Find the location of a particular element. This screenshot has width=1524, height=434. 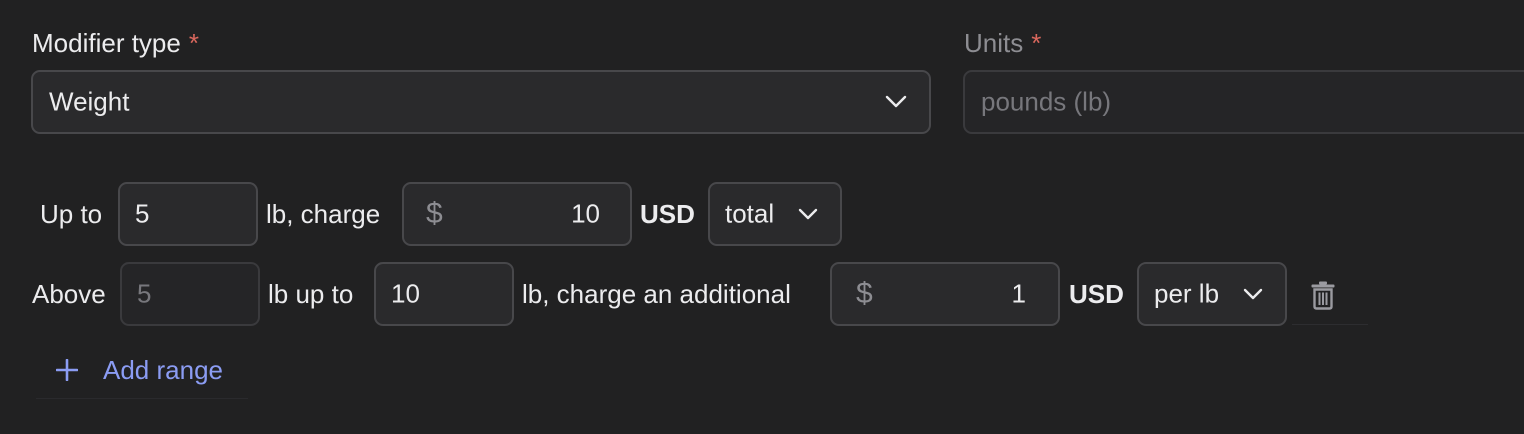

range2-upper-value: 10 is located at coordinates (405, 293).